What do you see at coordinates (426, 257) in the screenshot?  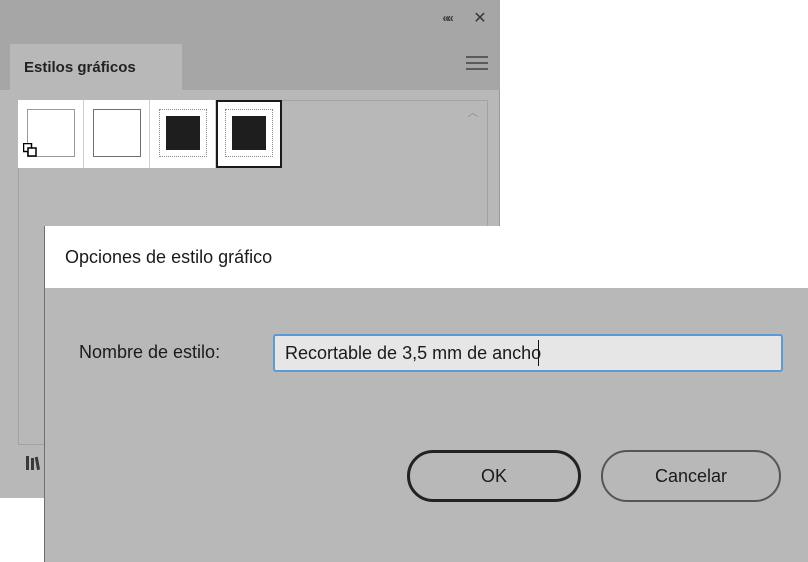 I see `dialog-title-bar: Opciones de estilo gráfico` at bounding box center [426, 257].